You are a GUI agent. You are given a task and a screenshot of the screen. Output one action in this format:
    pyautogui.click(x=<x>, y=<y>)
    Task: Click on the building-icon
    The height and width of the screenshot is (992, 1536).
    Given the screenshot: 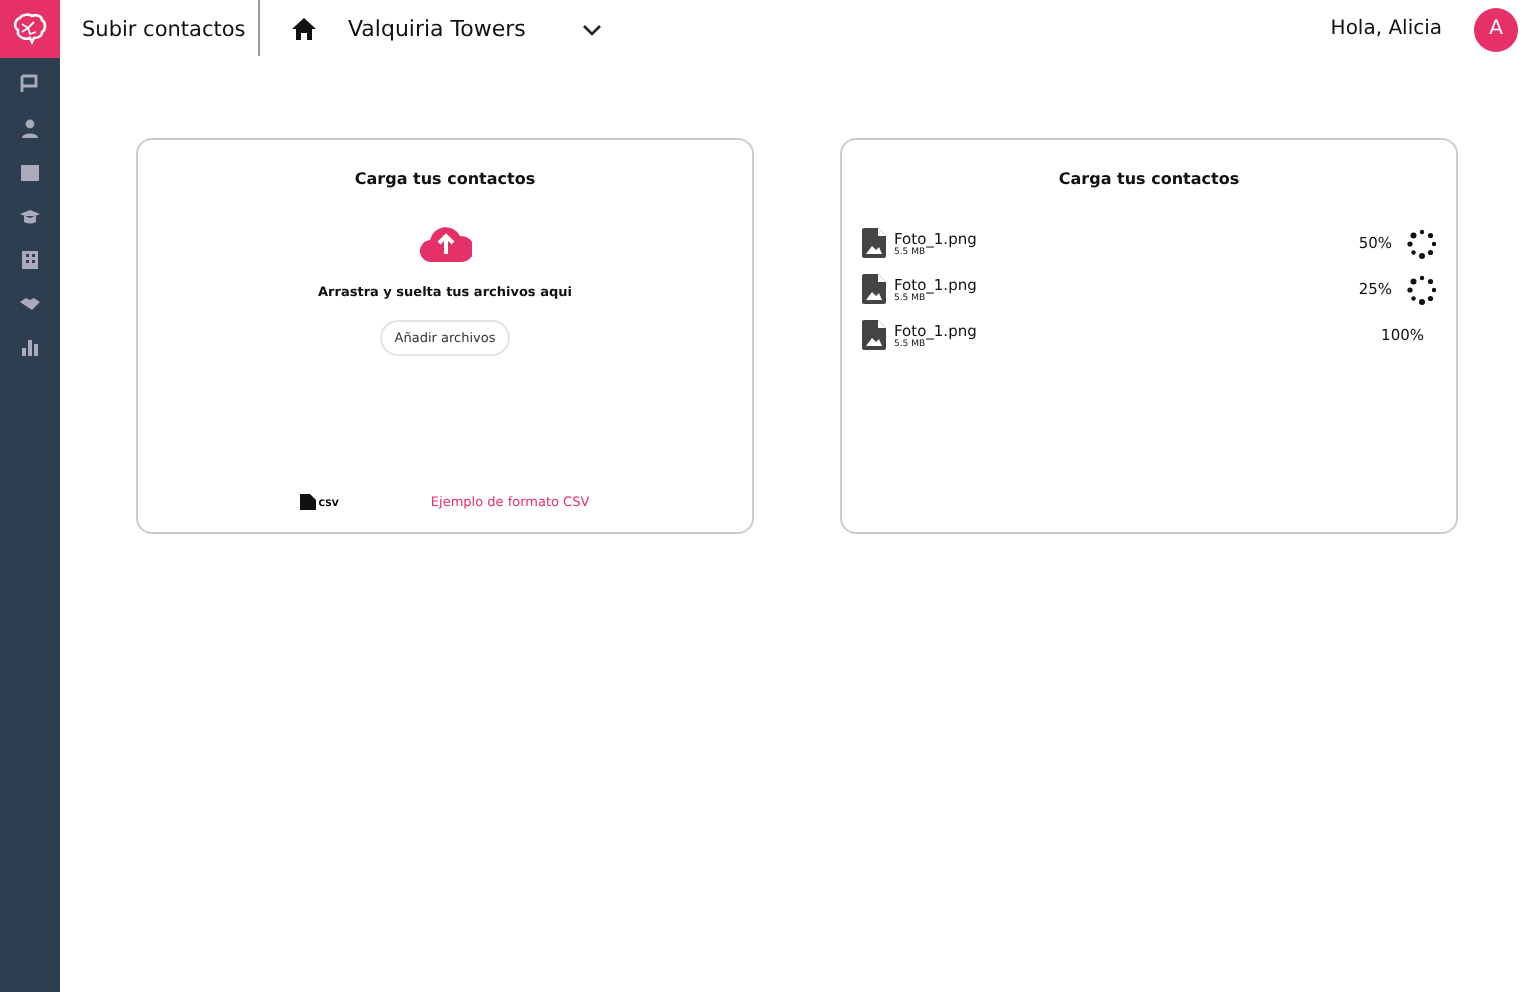 What is the action you would take?
    pyautogui.click(x=30, y=262)
    